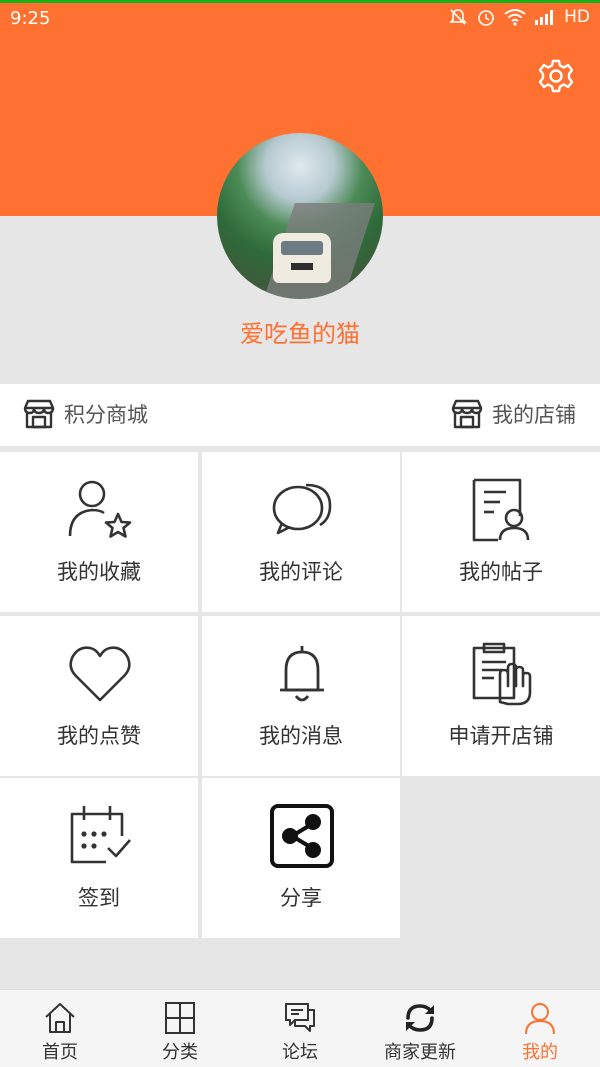 The width and height of the screenshot is (600, 1067). I want to click on menu-item-label: 分享, so click(301, 898).